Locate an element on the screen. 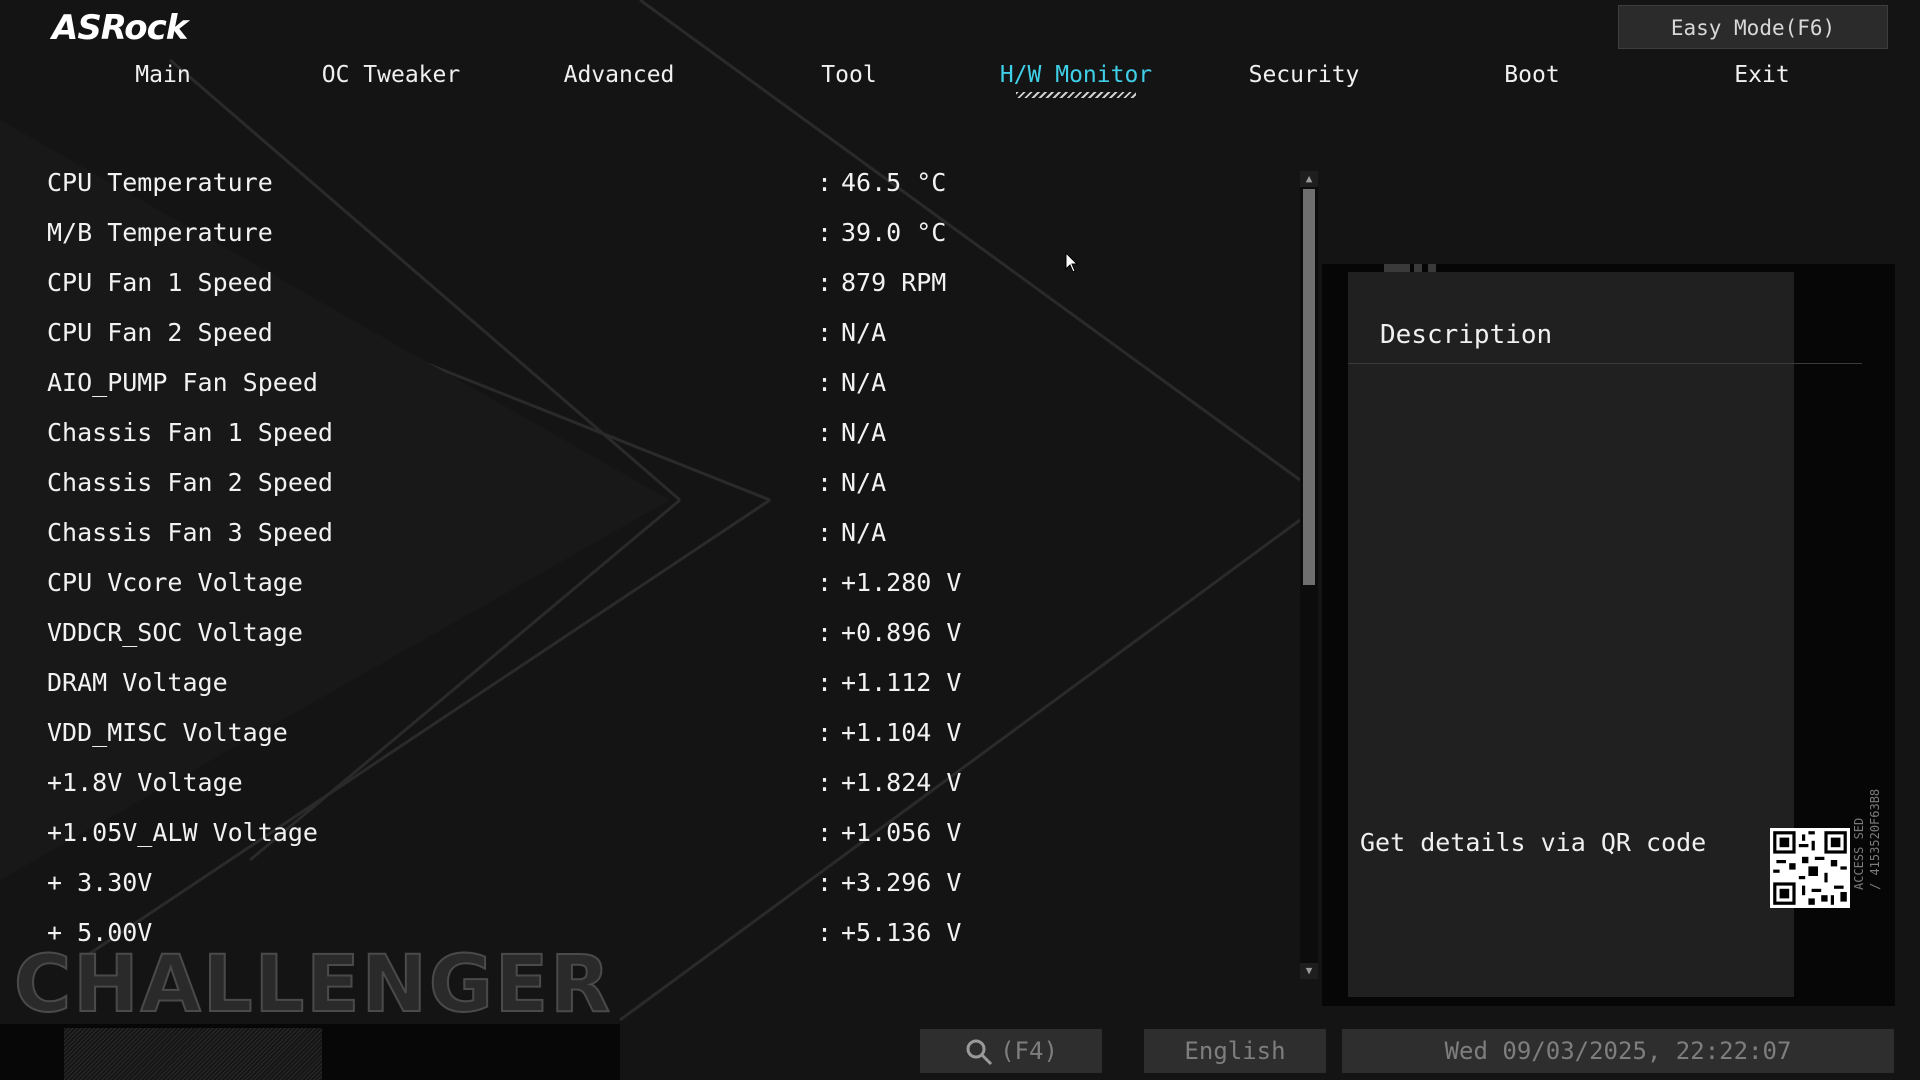 The height and width of the screenshot is (1080, 1920). description-divider is located at coordinates (1605, 363).